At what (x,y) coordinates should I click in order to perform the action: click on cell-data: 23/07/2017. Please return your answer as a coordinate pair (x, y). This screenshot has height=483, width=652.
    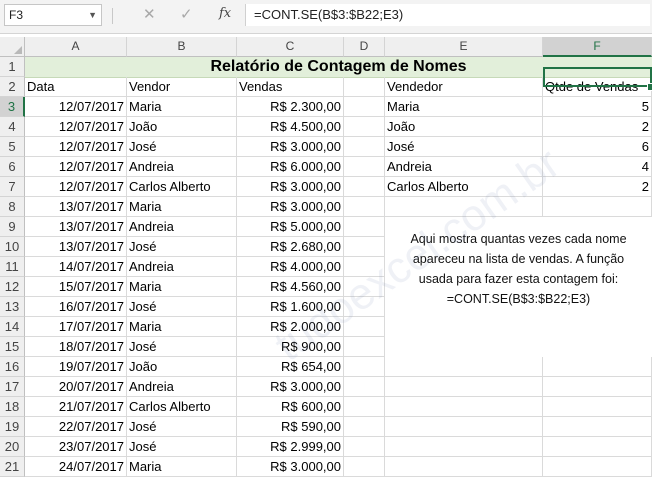
    Looking at the image, I should click on (76, 447).